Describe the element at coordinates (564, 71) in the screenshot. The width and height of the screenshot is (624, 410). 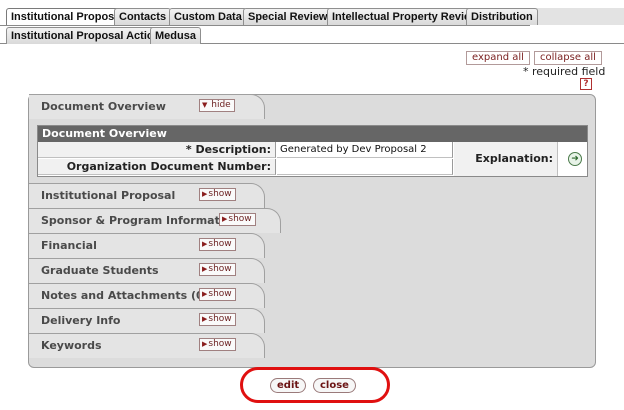
I see `required-field-note: * required field` at that location.